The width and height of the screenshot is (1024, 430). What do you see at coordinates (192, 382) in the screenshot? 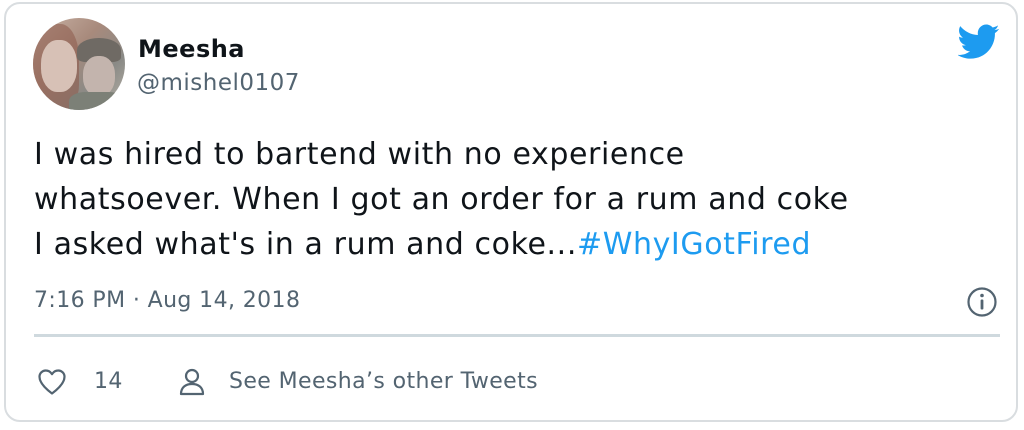
I see `person-icon` at bounding box center [192, 382].